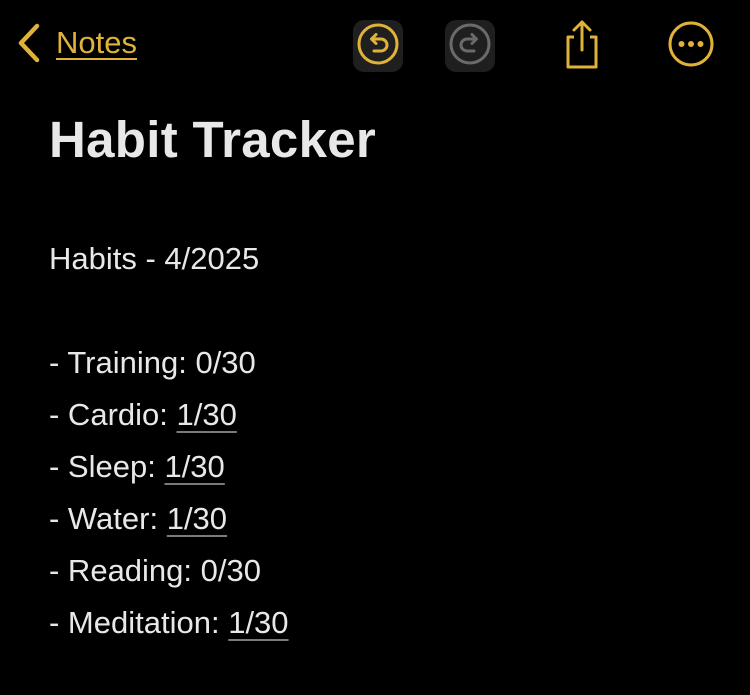 This screenshot has width=750, height=695. Describe the element at coordinates (108, 518) in the screenshot. I see `habit-label: - Water:` at that location.